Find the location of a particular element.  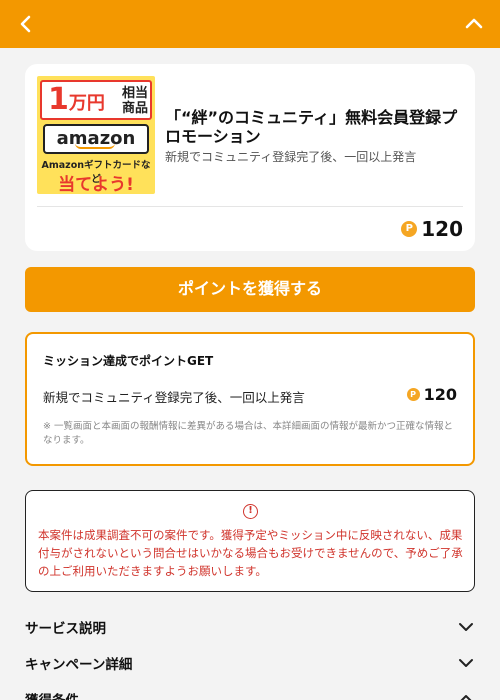

mission-points: P 120 is located at coordinates (431, 394).